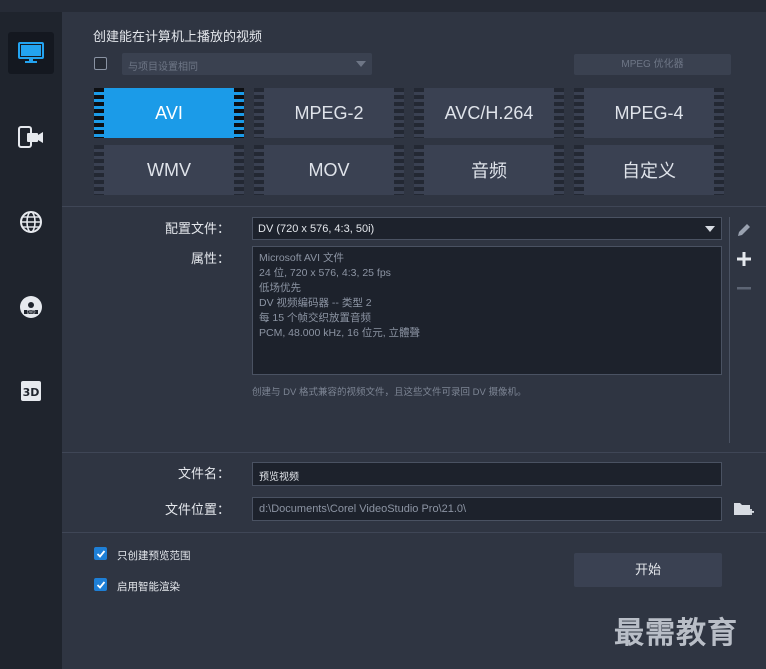 This screenshot has height=669, width=766. I want to click on filename-input: 预览视频, so click(487, 474).